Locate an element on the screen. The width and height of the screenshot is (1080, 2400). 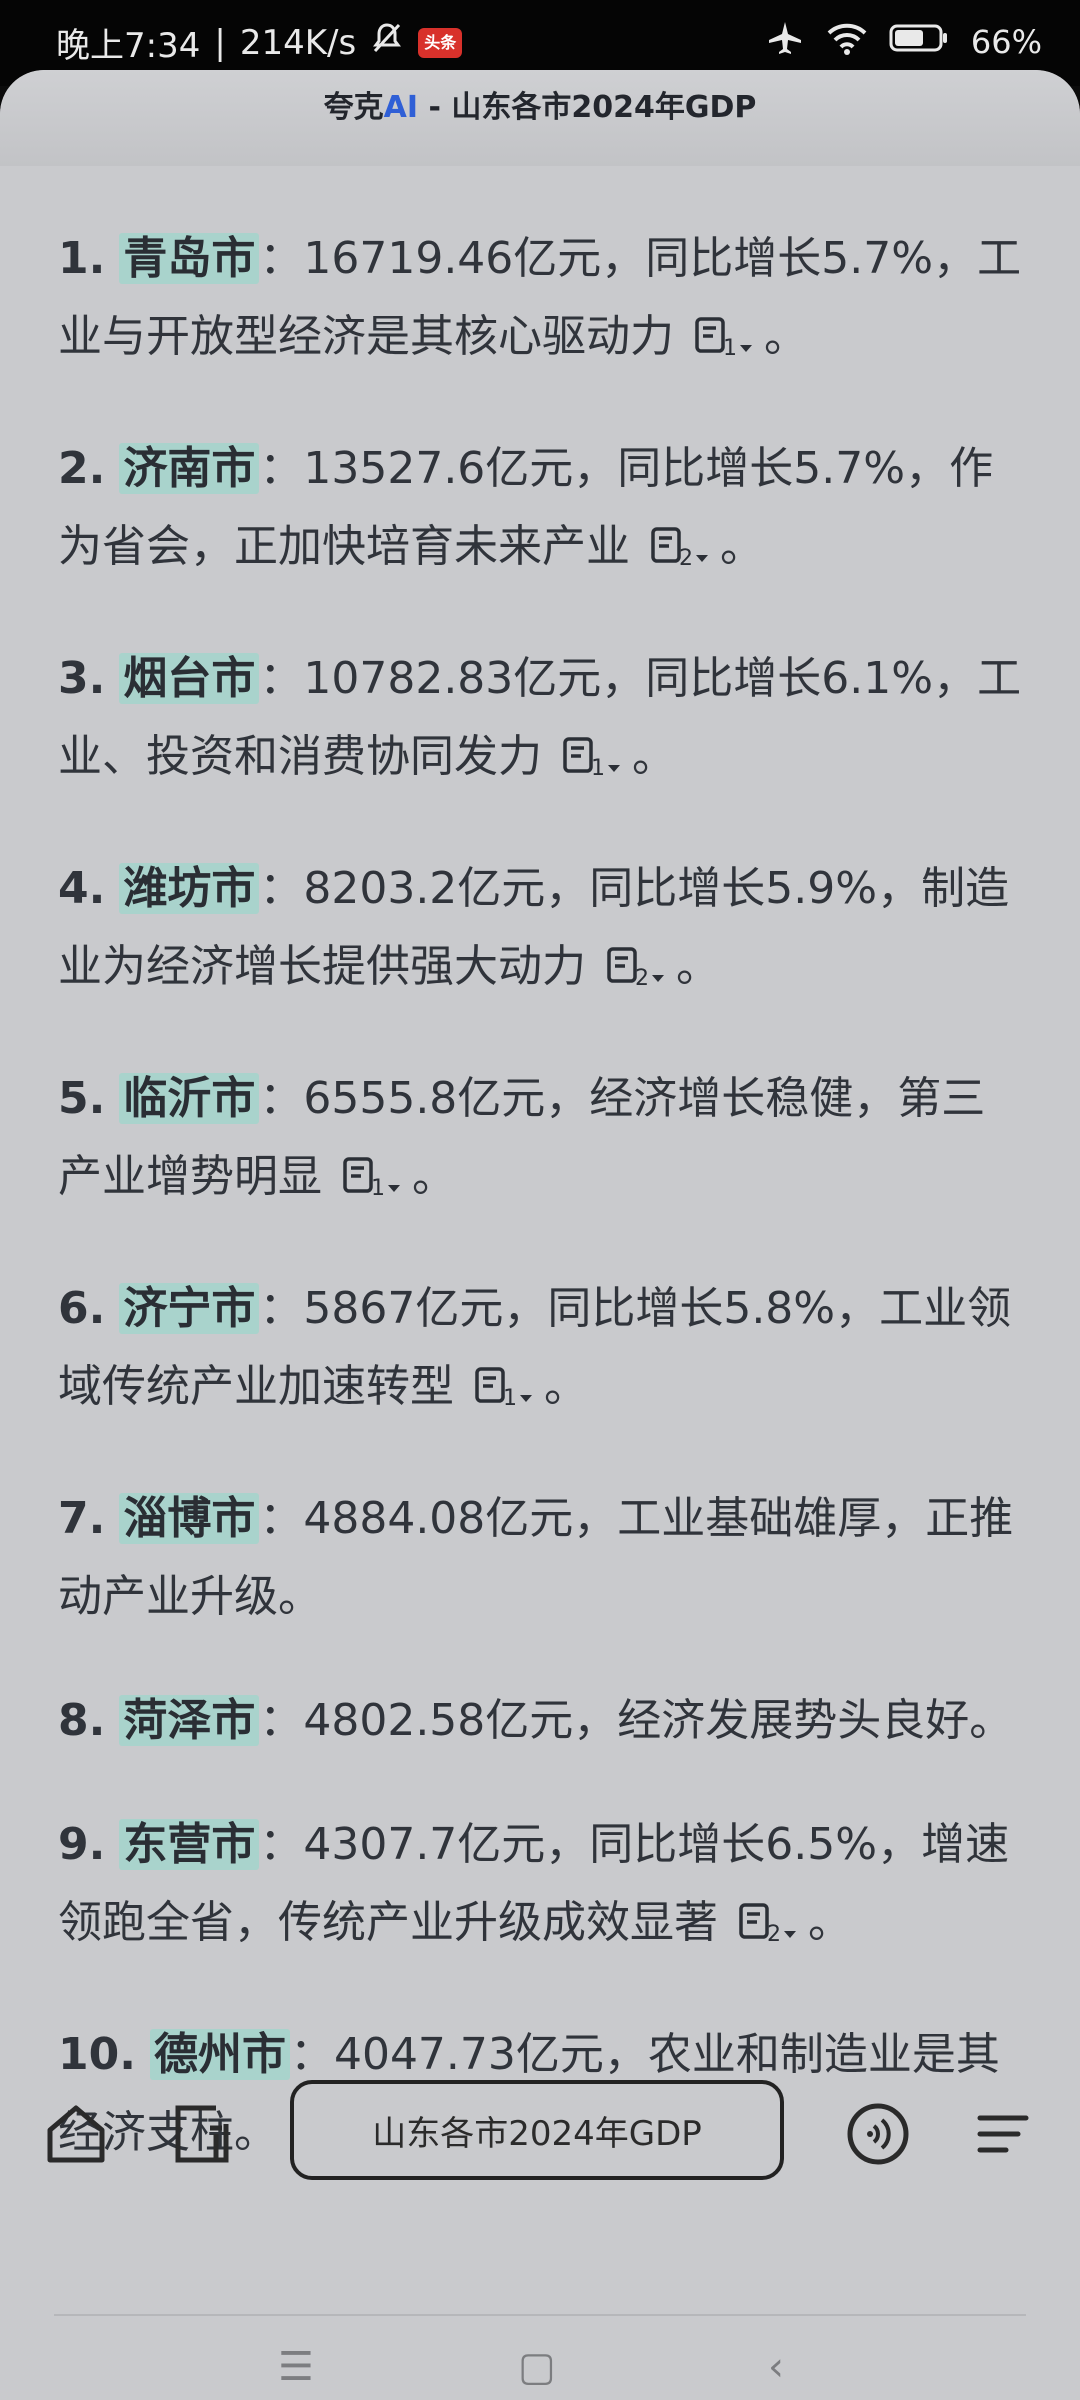
tabs-icon is located at coordinates (200, 2134).